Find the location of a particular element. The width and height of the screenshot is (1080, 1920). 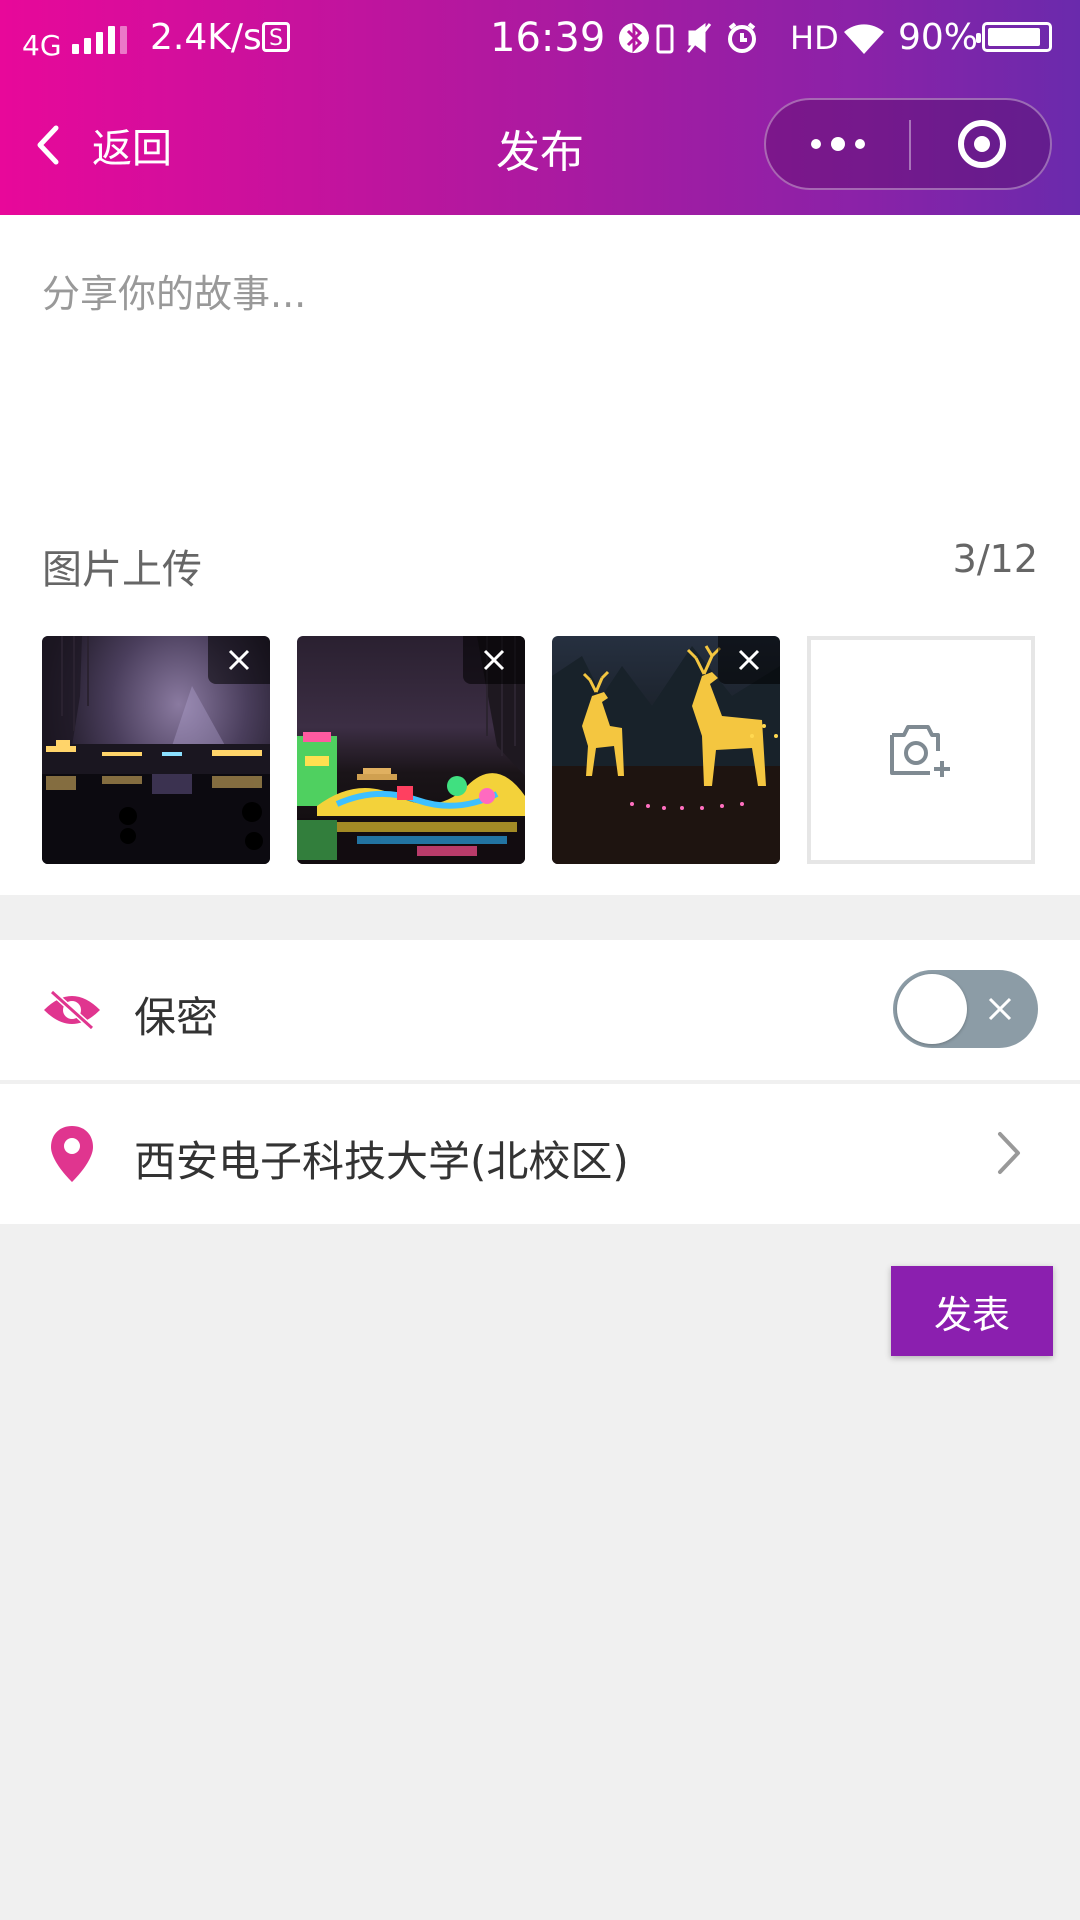

close-mini-program-button is located at coordinates (981, 144).